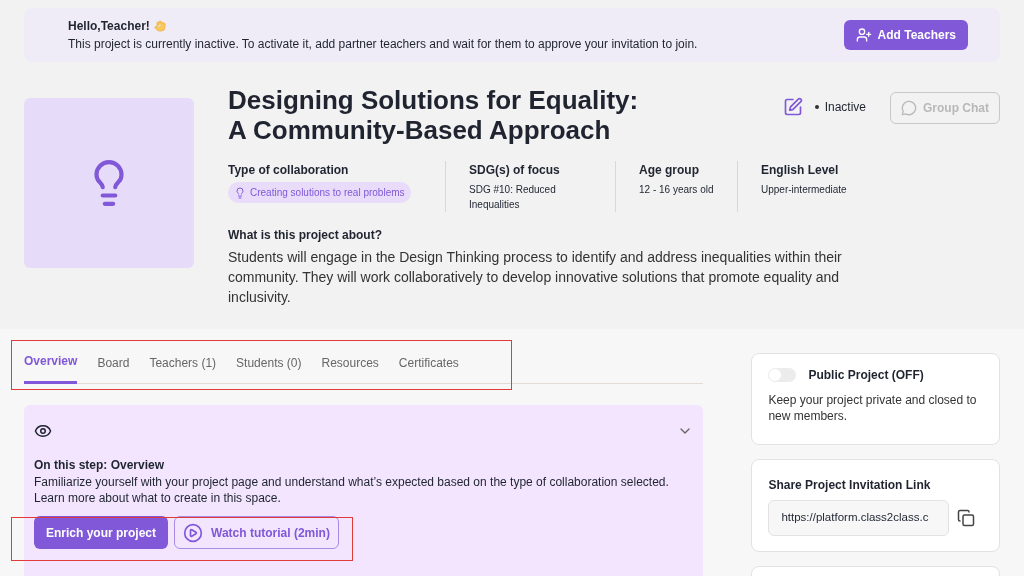  Describe the element at coordinates (100, 465) in the screenshot. I see `step-heading: On this step: Overview` at that location.